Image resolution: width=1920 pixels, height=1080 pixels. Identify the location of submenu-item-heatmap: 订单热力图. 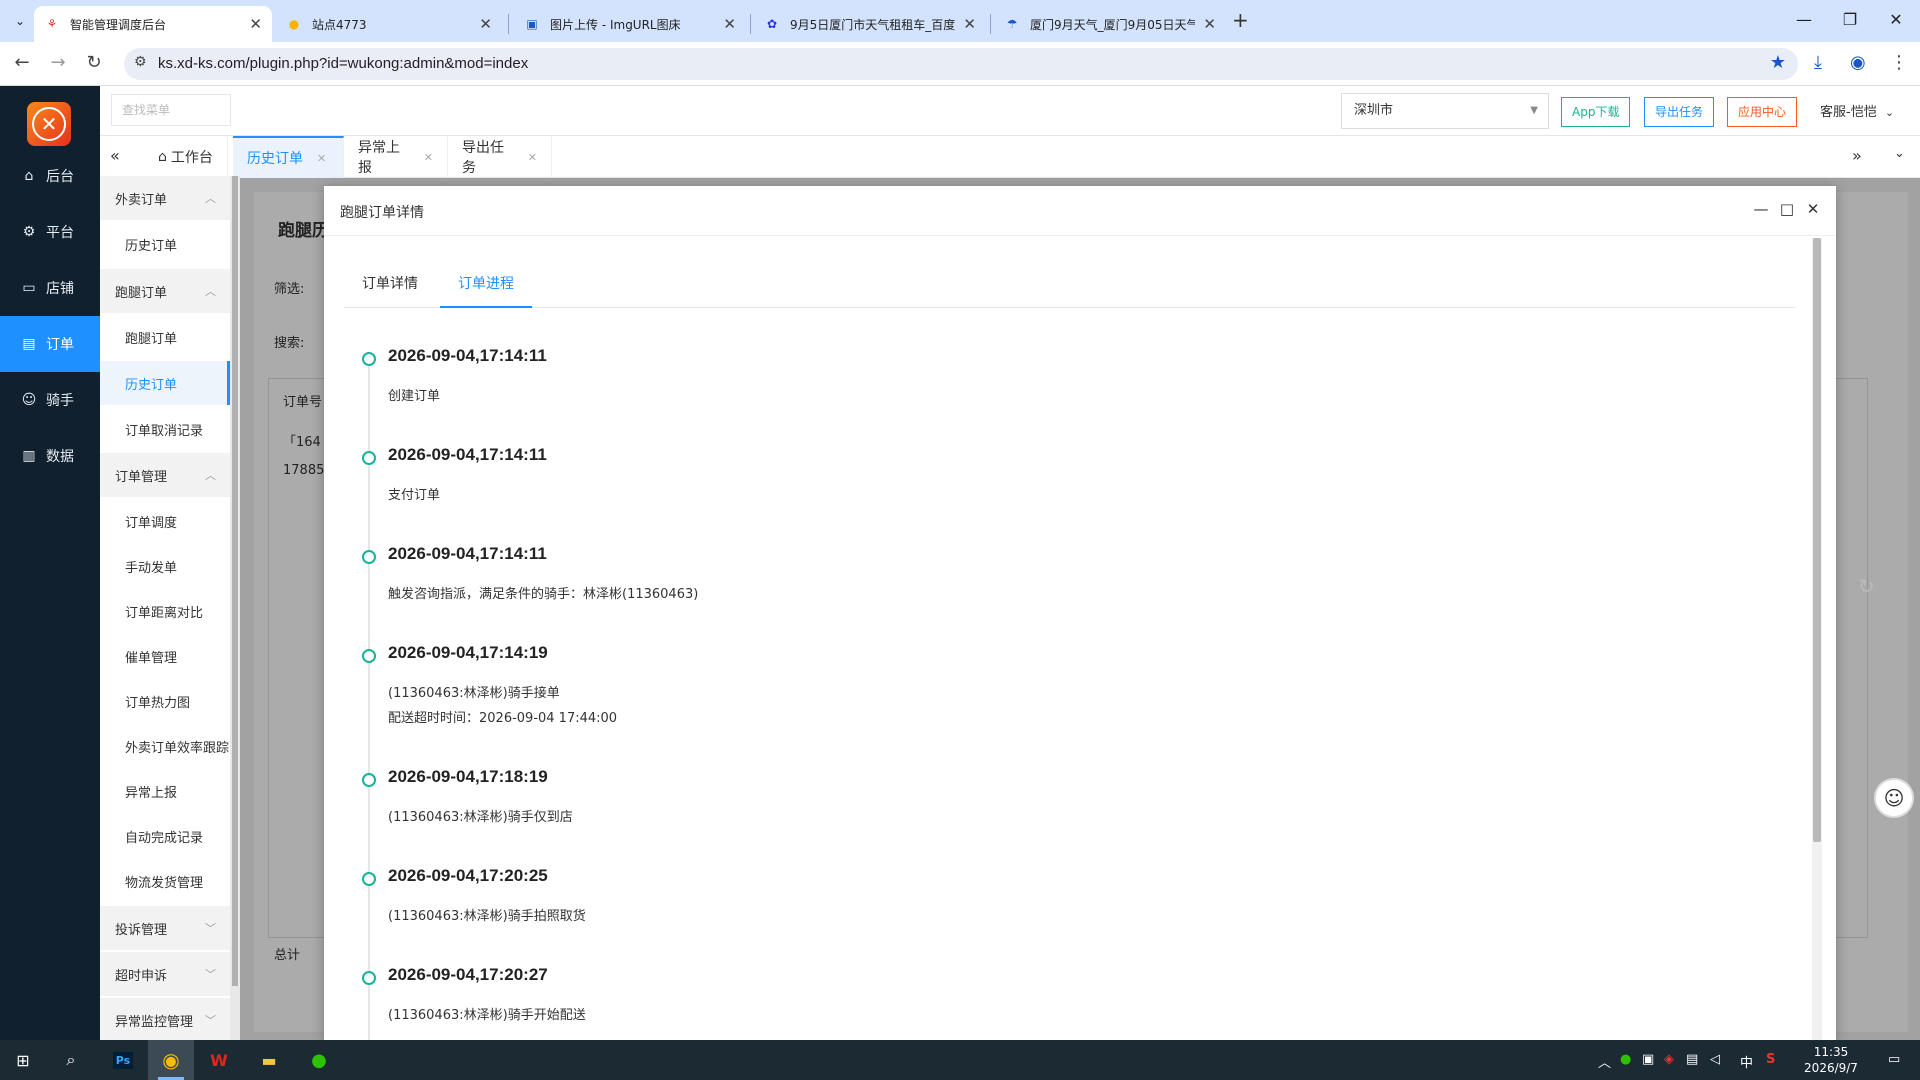
(165, 701).